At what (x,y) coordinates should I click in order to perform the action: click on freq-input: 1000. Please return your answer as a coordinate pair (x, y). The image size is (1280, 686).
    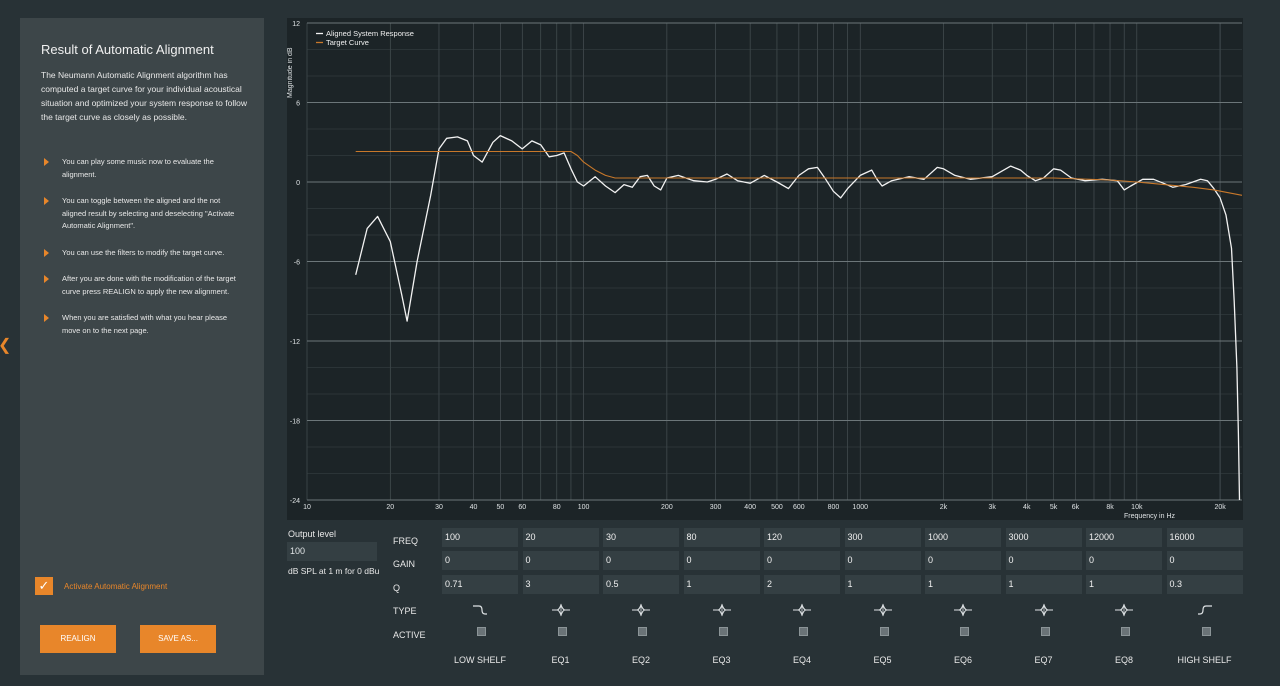
    Looking at the image, I should click on (963, 537).